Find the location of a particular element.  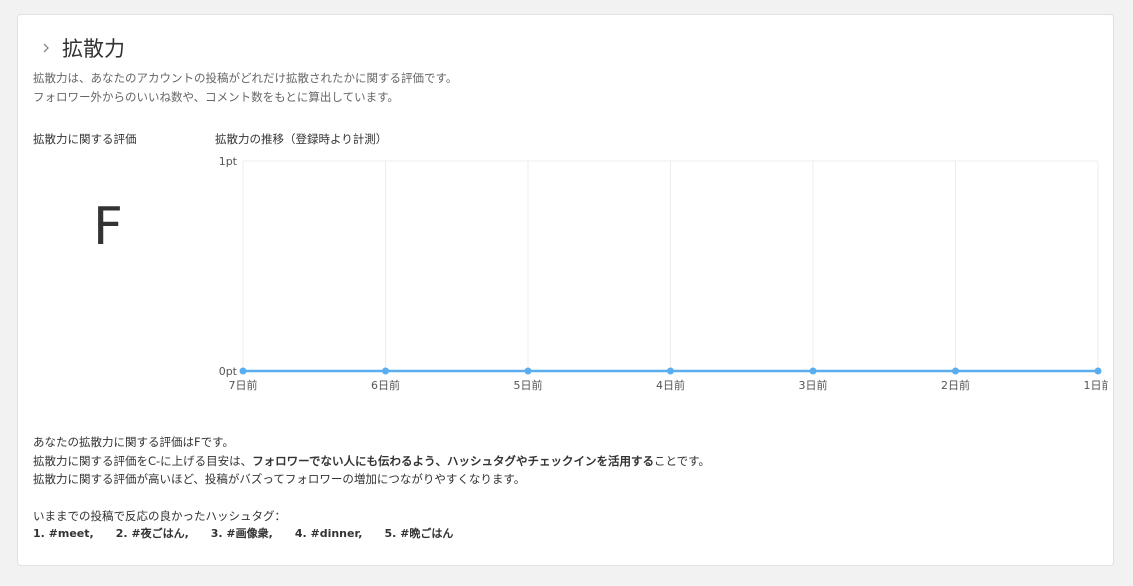

hashtag-item: 1. #meet, is located at coordinates (63, 533).